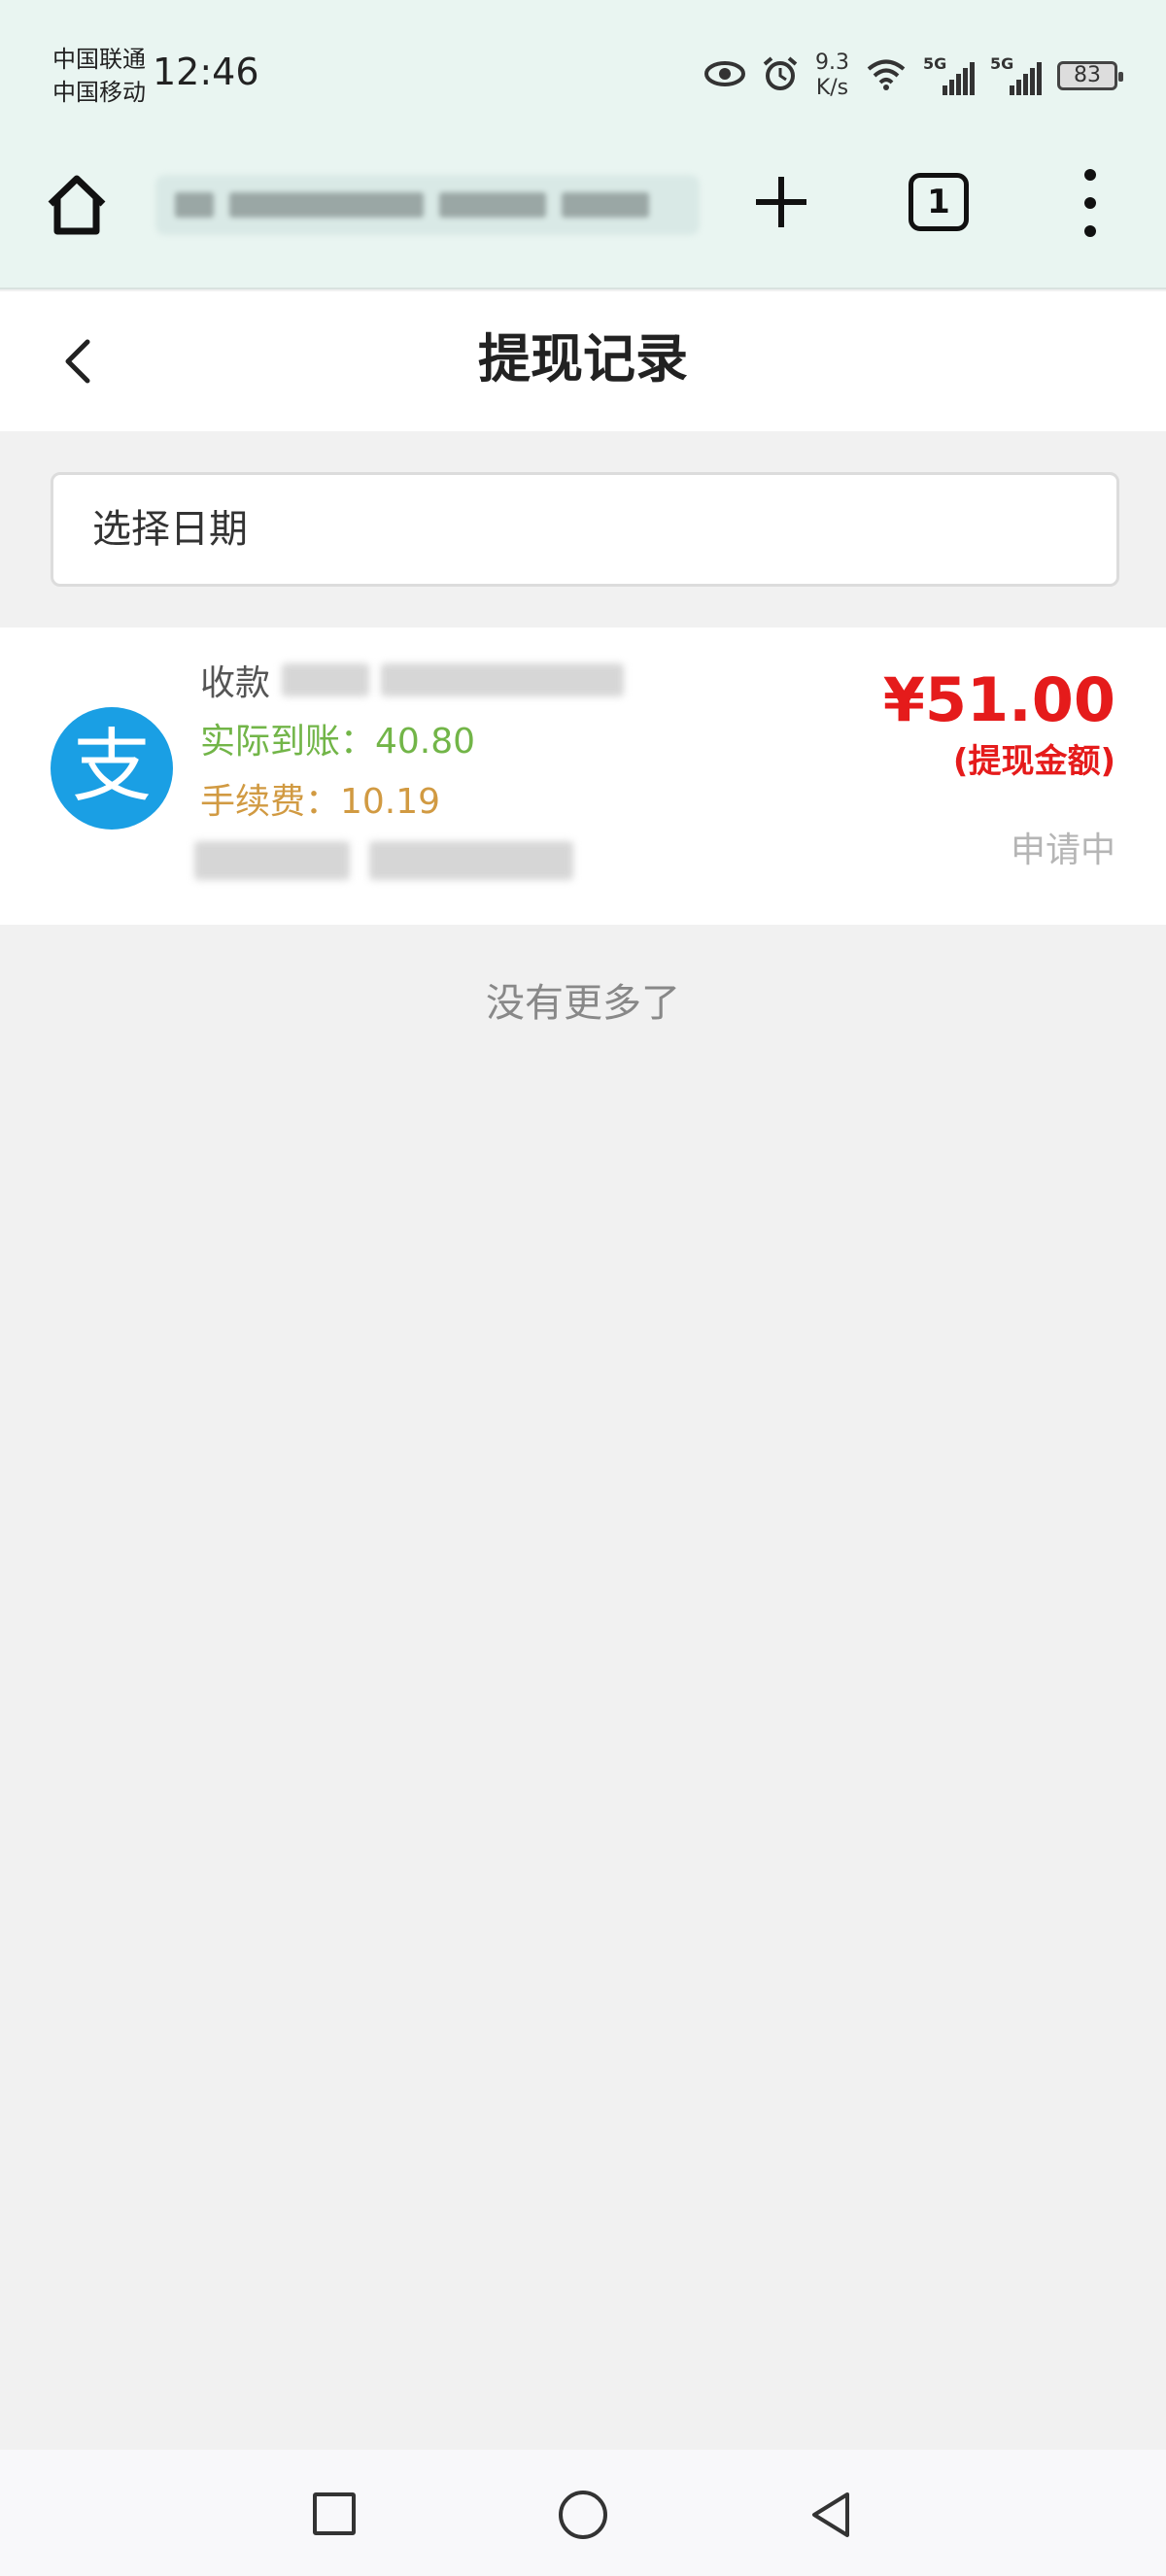  Describe the element at coordinates (585, 529) in the screenshot. I see `date-picker-input: 选择日期` at that location.